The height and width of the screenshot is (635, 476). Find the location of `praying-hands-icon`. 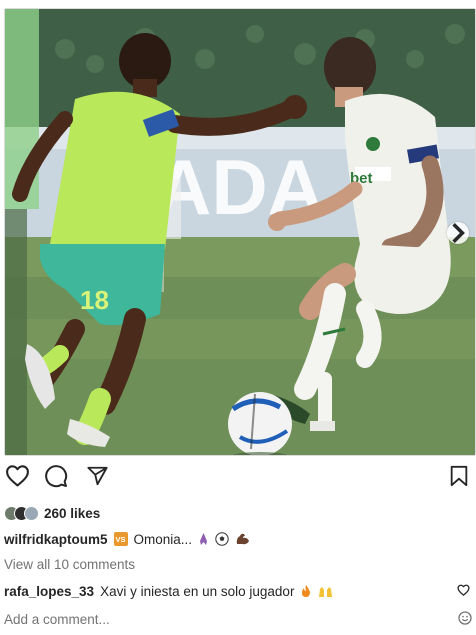

praying-hands-icon is located at coordinates (203, 539).